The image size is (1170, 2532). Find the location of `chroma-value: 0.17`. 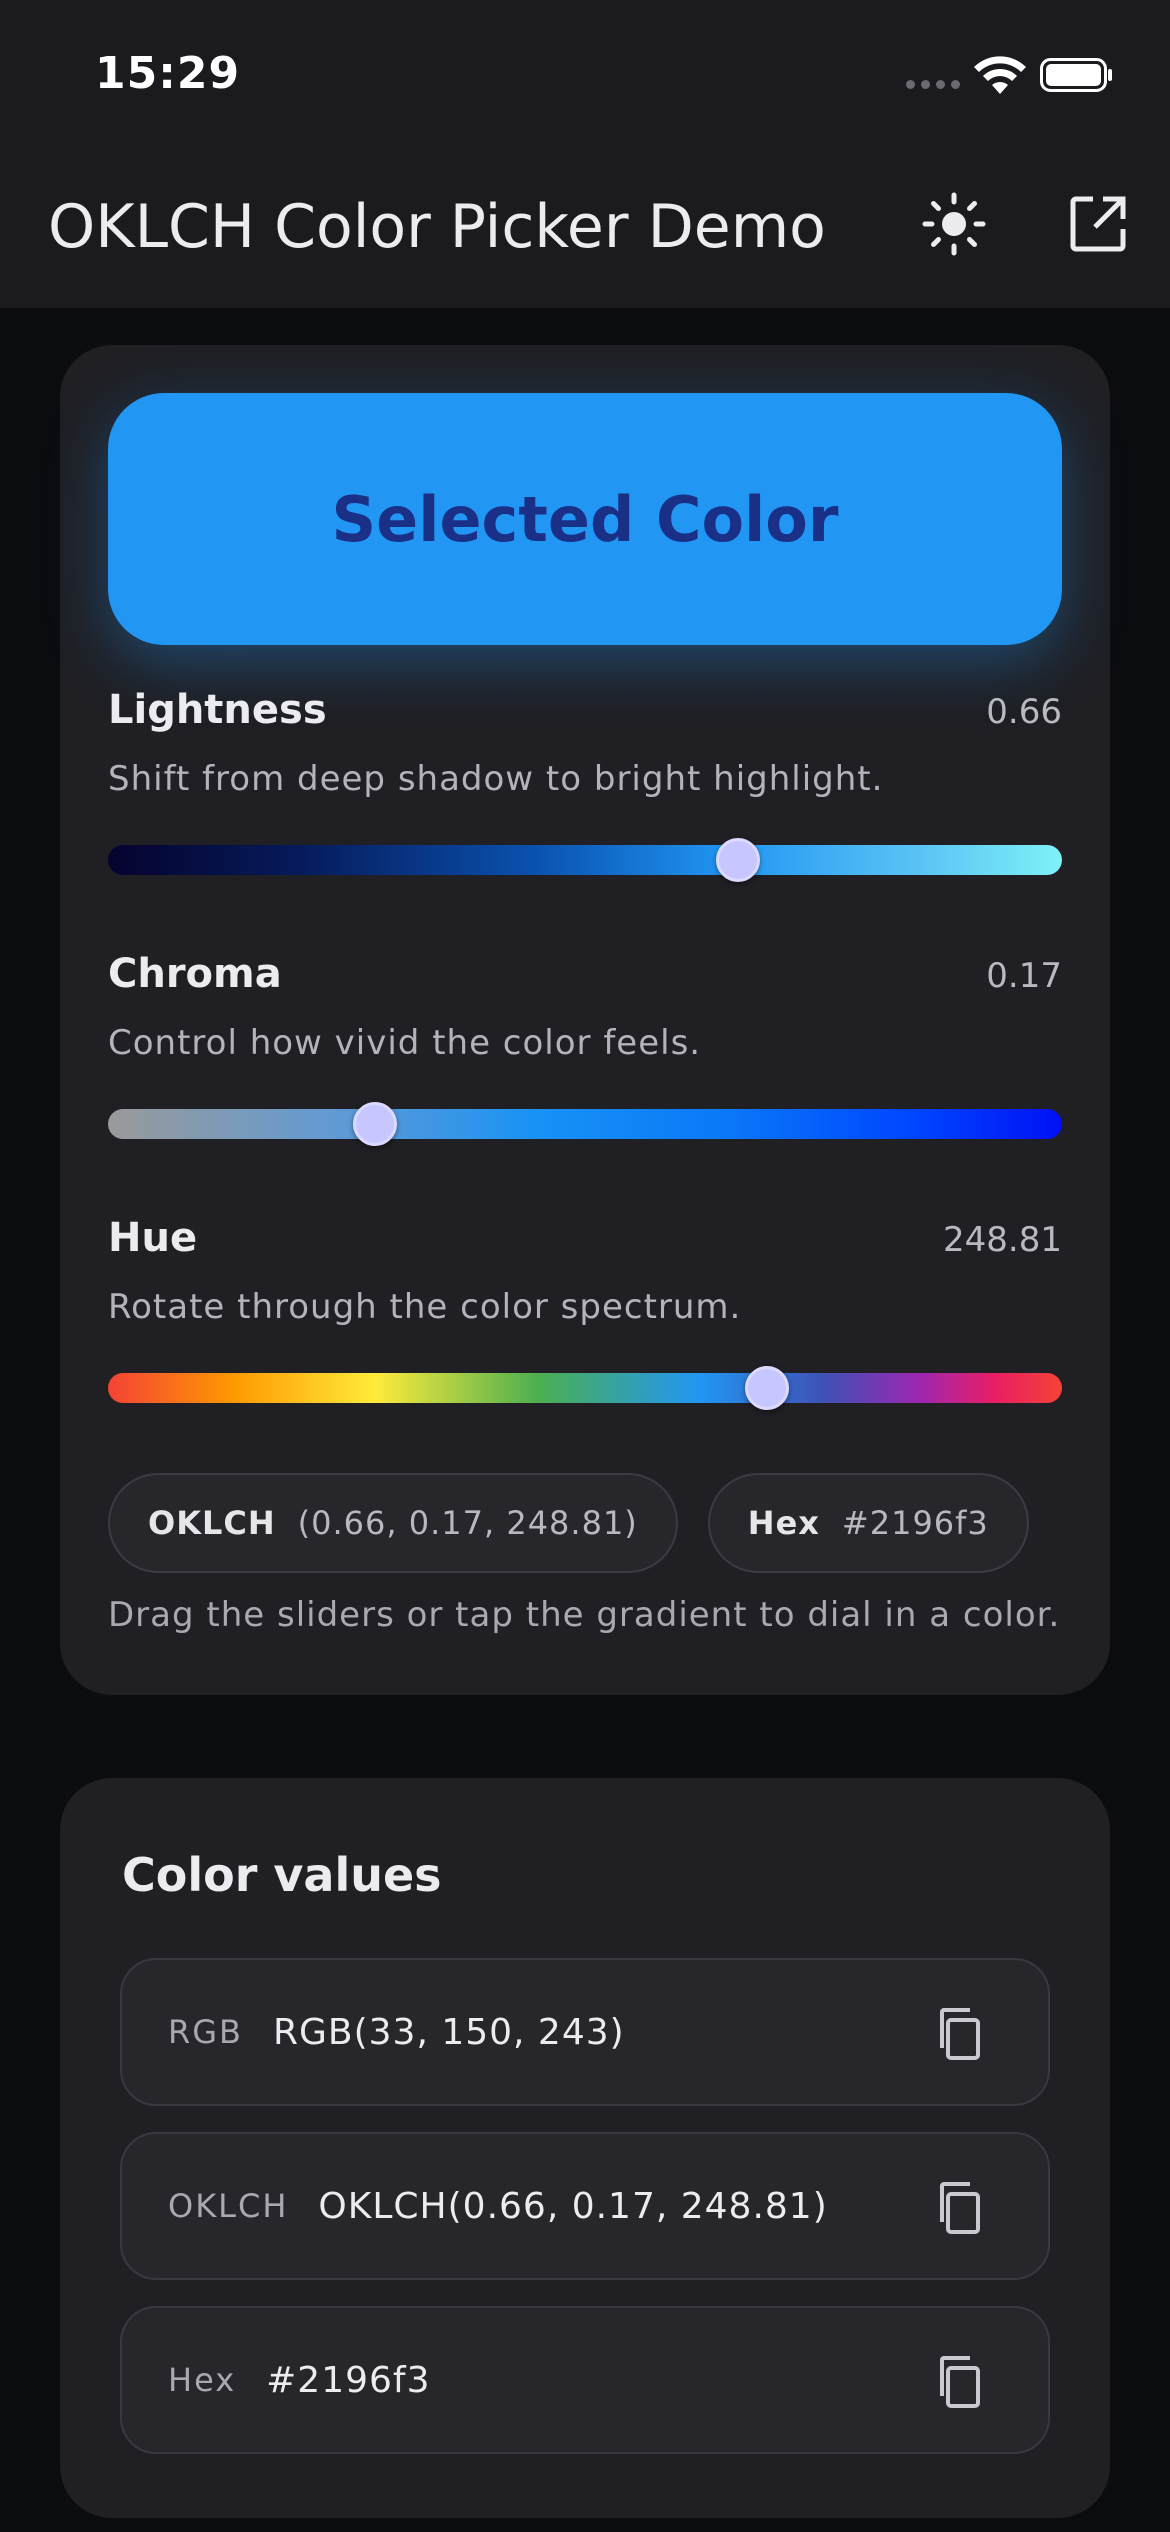

chroma-value: 0.17 is located at coordinates (1024, 976).